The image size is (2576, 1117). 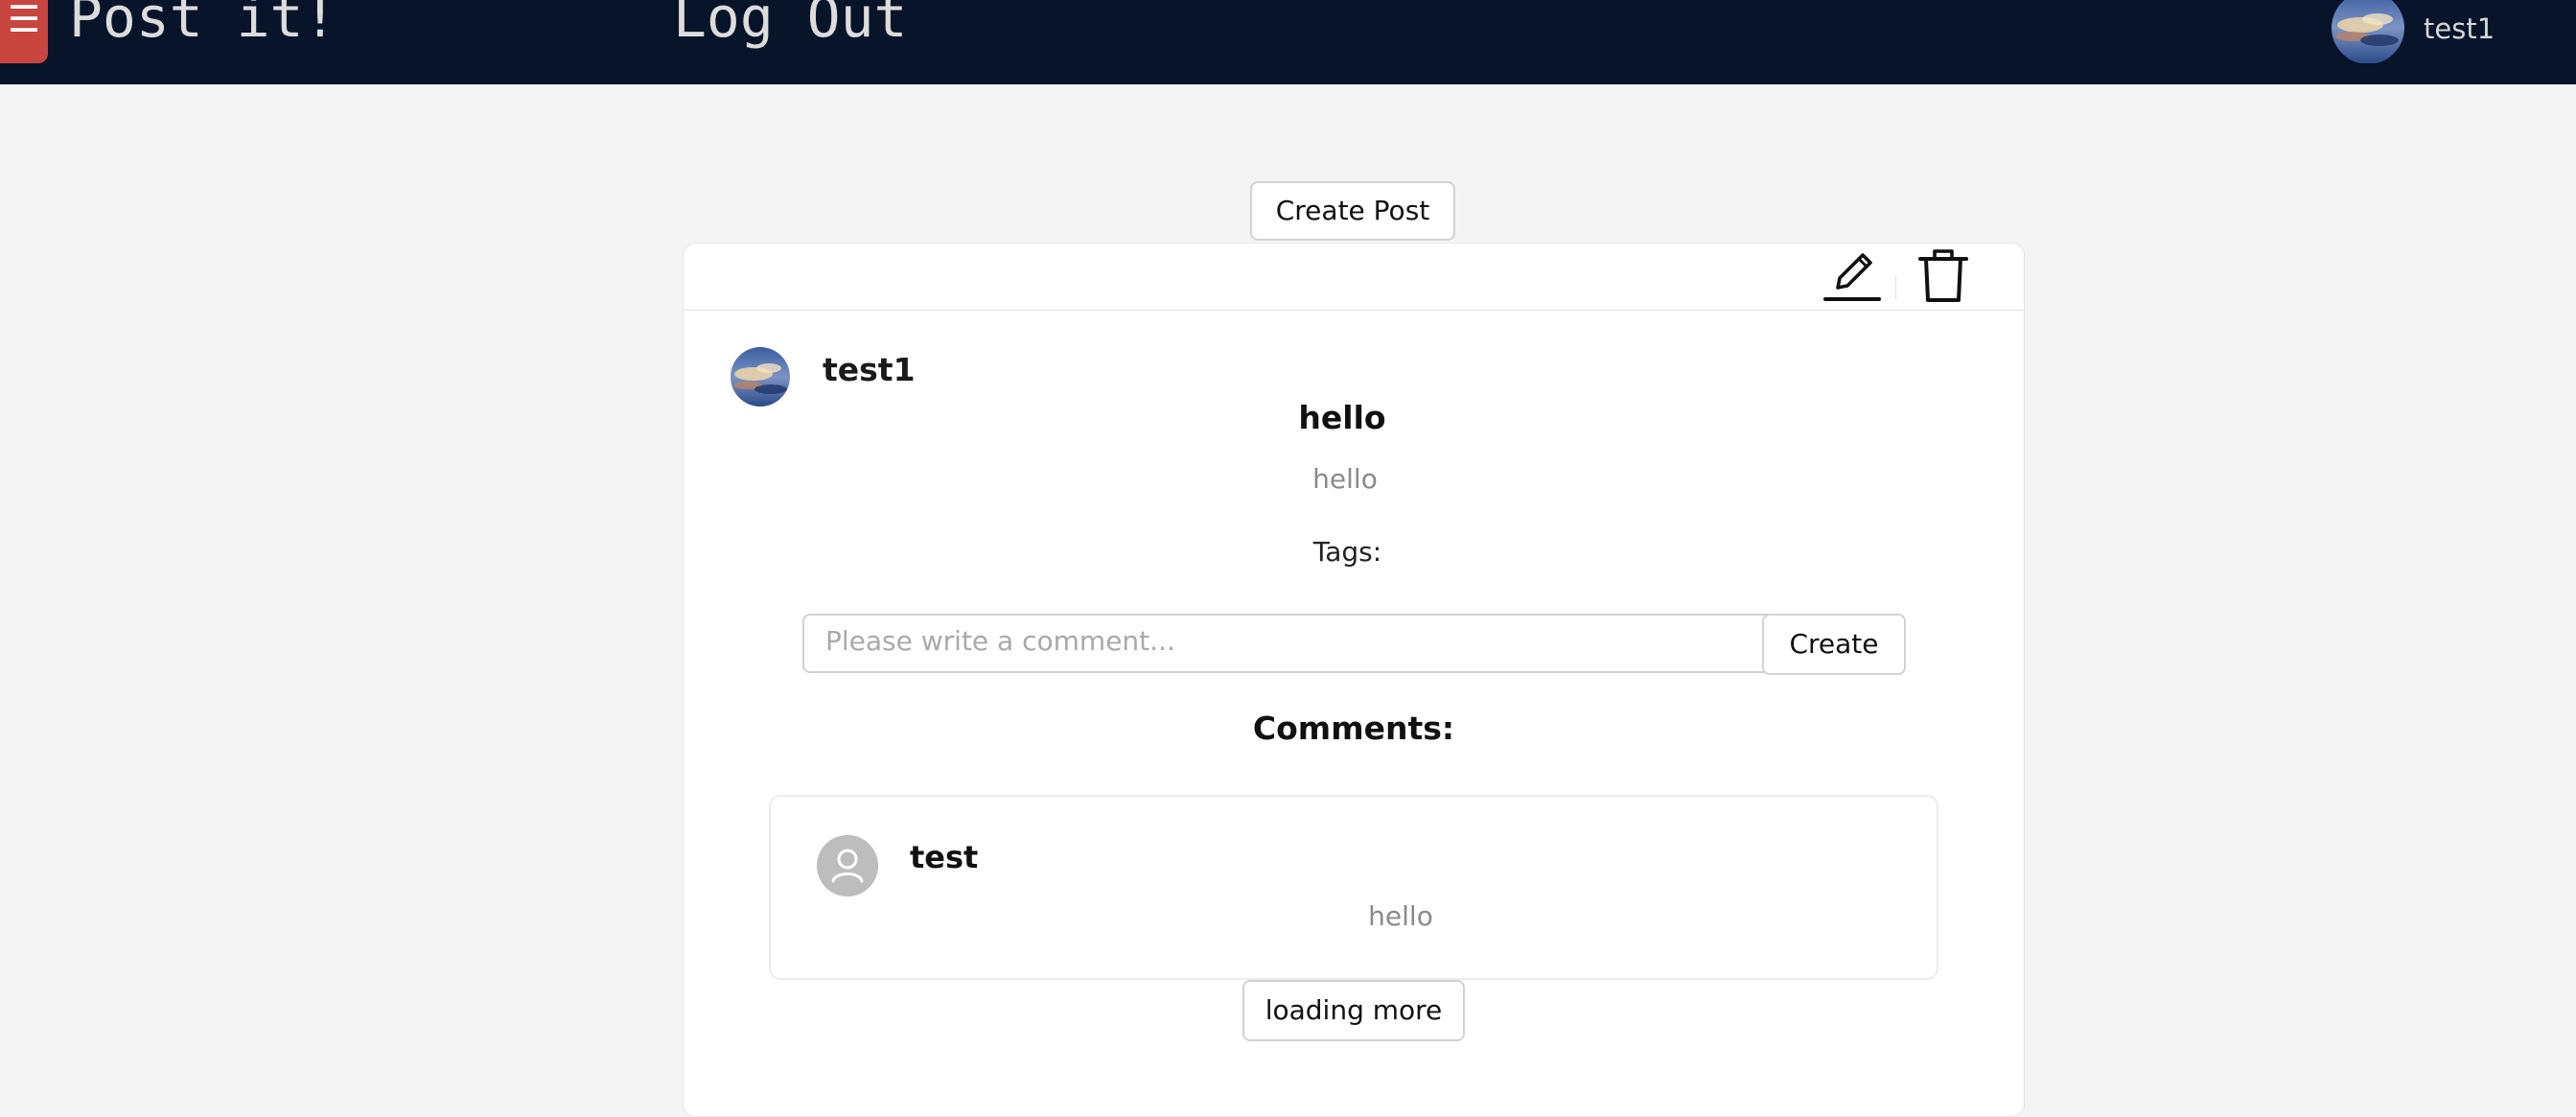 What do you see at coordinates (1354, 1011) in the screenshot?
I see `loading-more-button: loading more` at bounding box center [1354, 1011].